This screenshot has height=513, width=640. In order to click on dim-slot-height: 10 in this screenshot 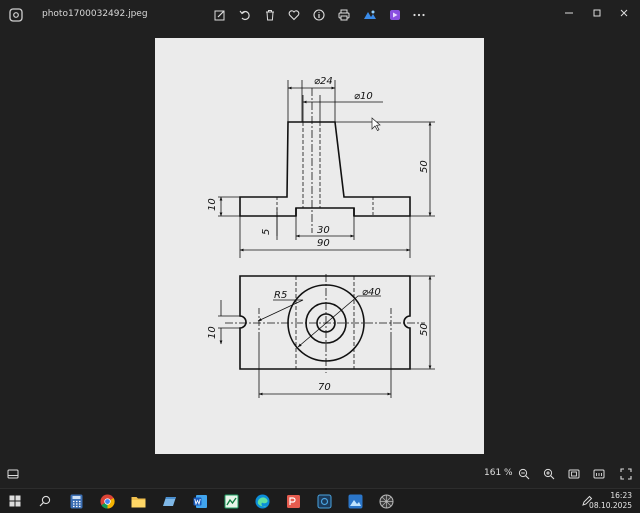, I will do `click(212, 332)`.